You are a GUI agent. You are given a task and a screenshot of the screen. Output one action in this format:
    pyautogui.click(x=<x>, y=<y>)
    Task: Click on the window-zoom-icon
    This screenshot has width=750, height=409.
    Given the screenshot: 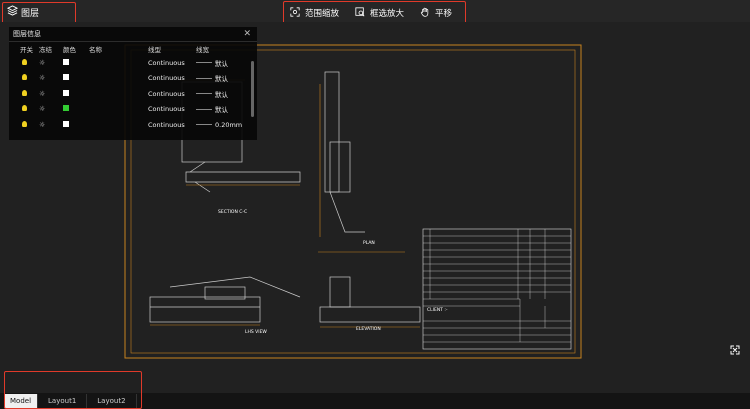 What is the action you would take?
    pyautogui.click(x=360, y=13)
    